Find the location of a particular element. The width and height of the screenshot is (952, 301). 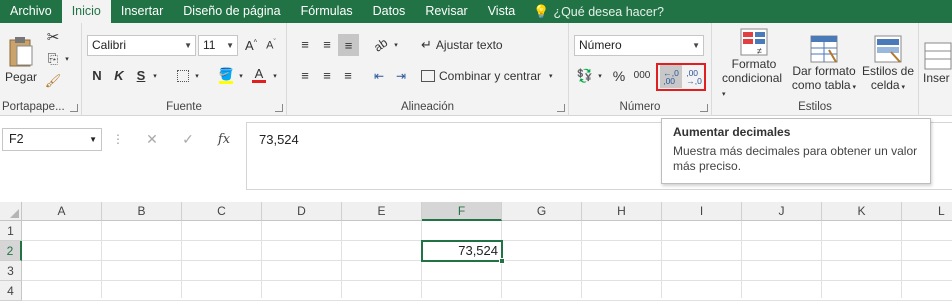

paste-label: Pegar is located at coordinates (21, 77).